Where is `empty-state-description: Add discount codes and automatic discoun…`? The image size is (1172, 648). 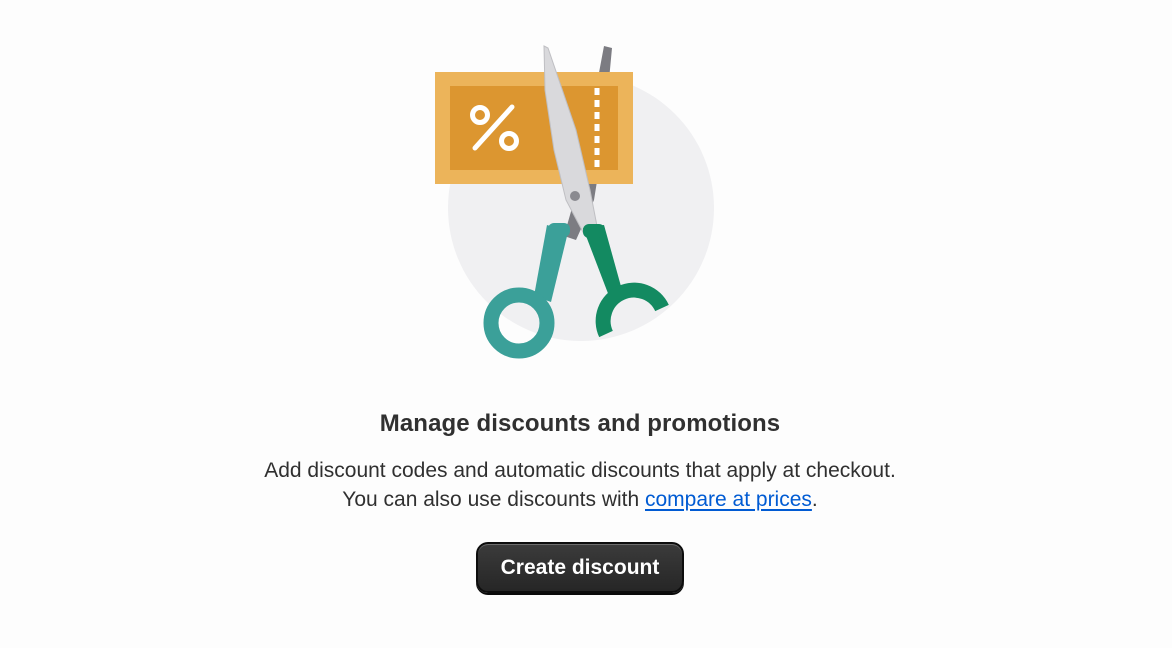
empty-state-description: Add discount codes and automatic discoun… is located at coordinates (580, 485).